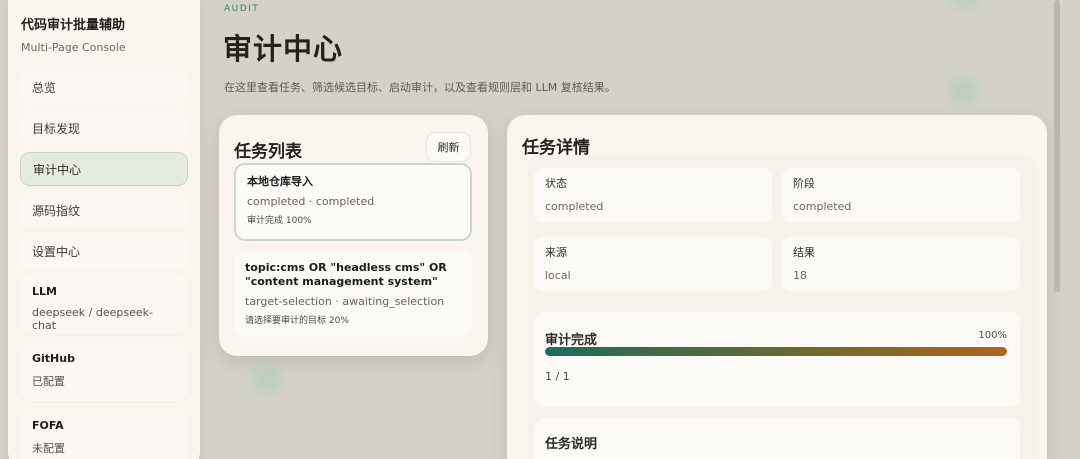 The image size is (1080, 459). I want to click on stat-label: 状态, so click(556, 183).